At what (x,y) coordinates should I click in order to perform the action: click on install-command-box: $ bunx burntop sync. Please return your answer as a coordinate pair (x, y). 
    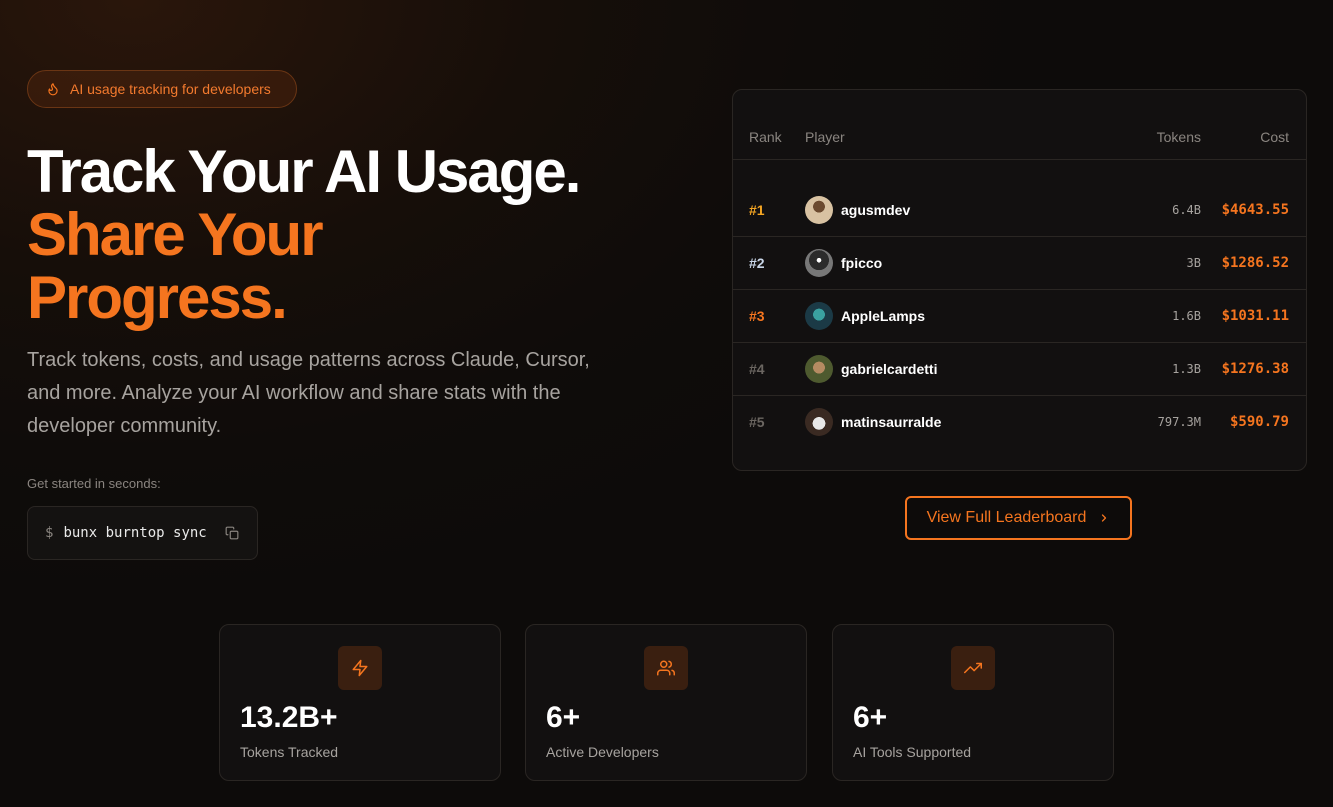
    Looking at the image, I should click on (142, 533).